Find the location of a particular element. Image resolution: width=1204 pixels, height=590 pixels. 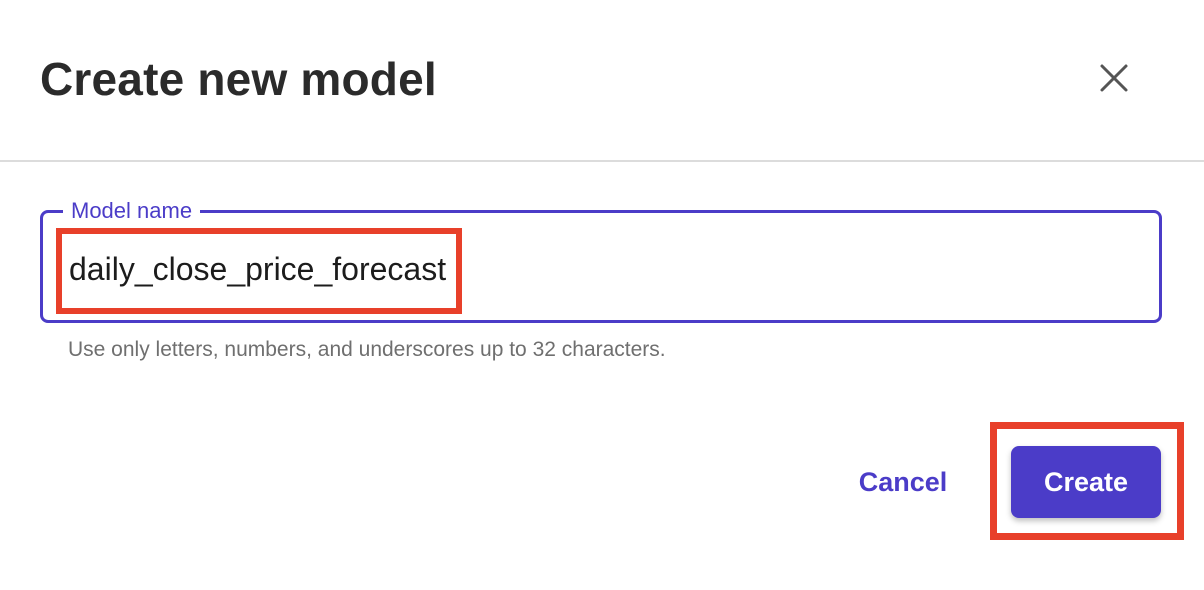

close-button is located at coordinates (1114, 78).